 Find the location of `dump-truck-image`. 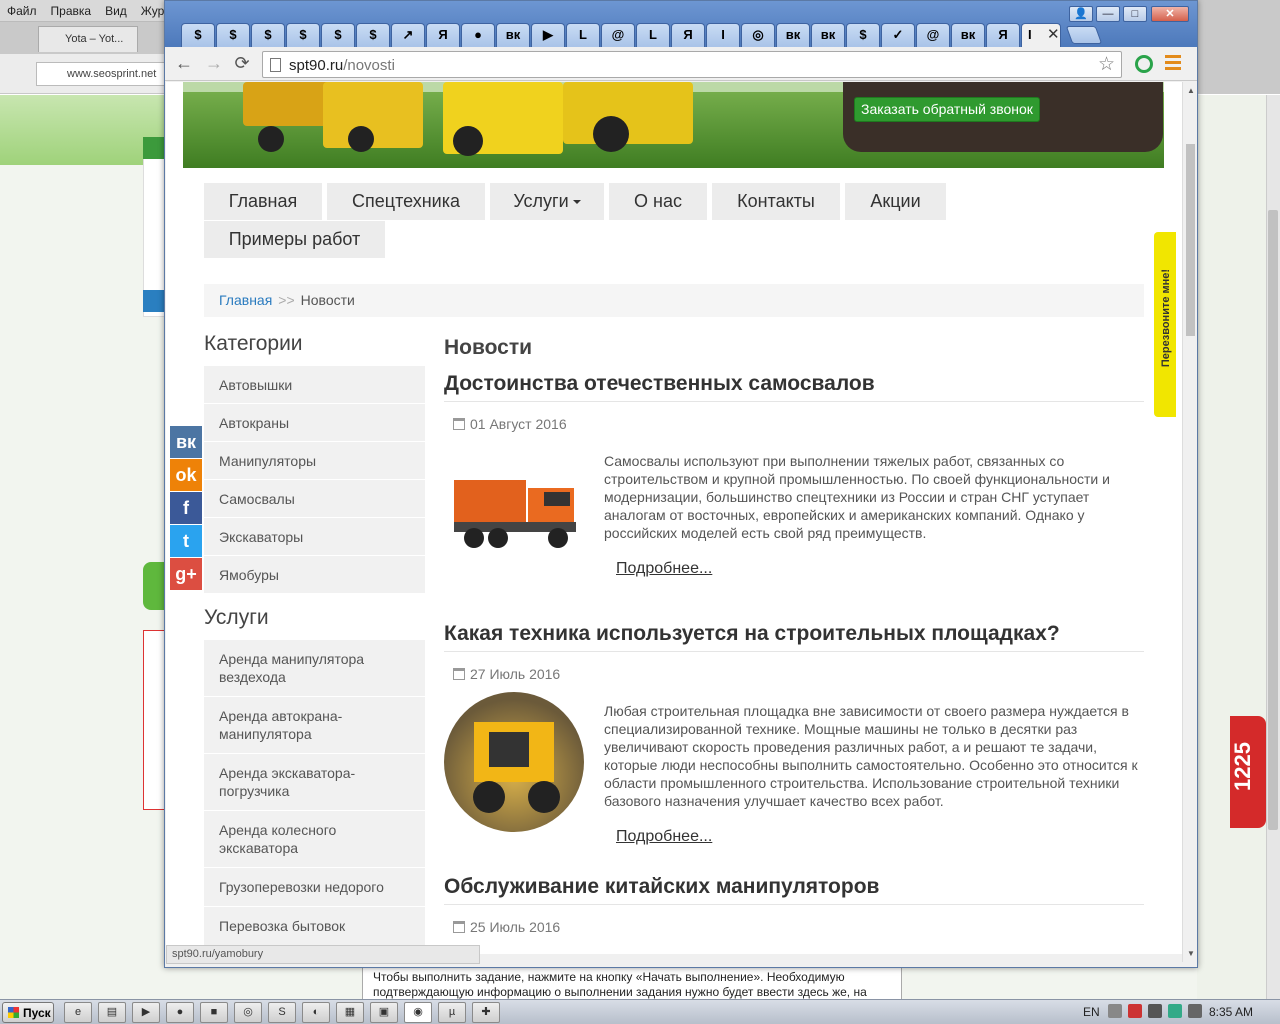

dump-truck-image is located at coordinates (514, 520).